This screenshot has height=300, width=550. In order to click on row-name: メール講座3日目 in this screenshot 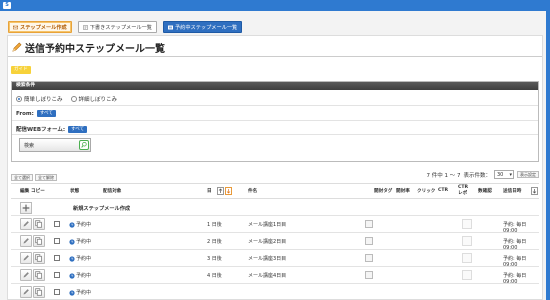, I will do `click(267, 258)`.